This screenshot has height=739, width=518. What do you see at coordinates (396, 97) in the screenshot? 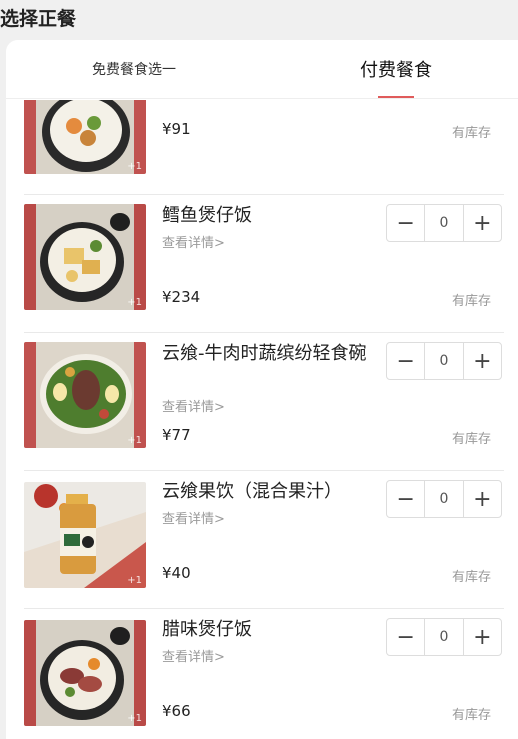
I see `active-tab-indicator` at bounding box center [396, 97].